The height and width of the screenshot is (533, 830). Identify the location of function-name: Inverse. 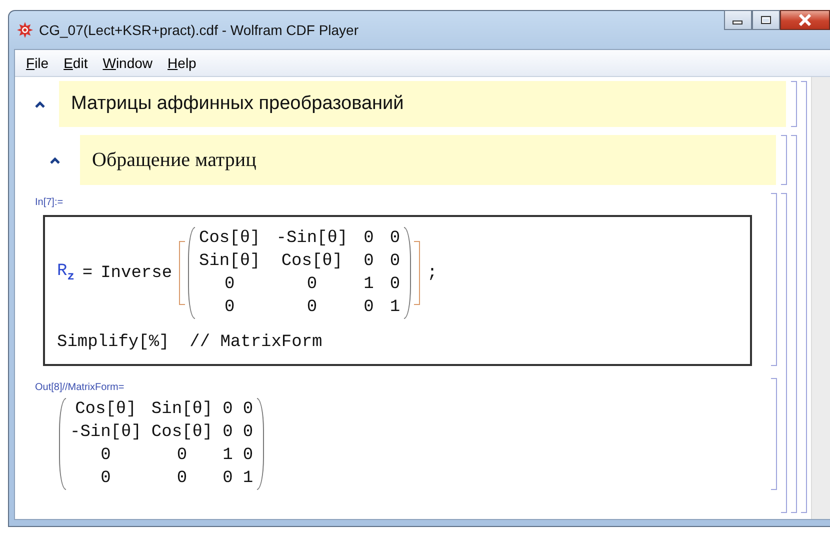
(136, 273).